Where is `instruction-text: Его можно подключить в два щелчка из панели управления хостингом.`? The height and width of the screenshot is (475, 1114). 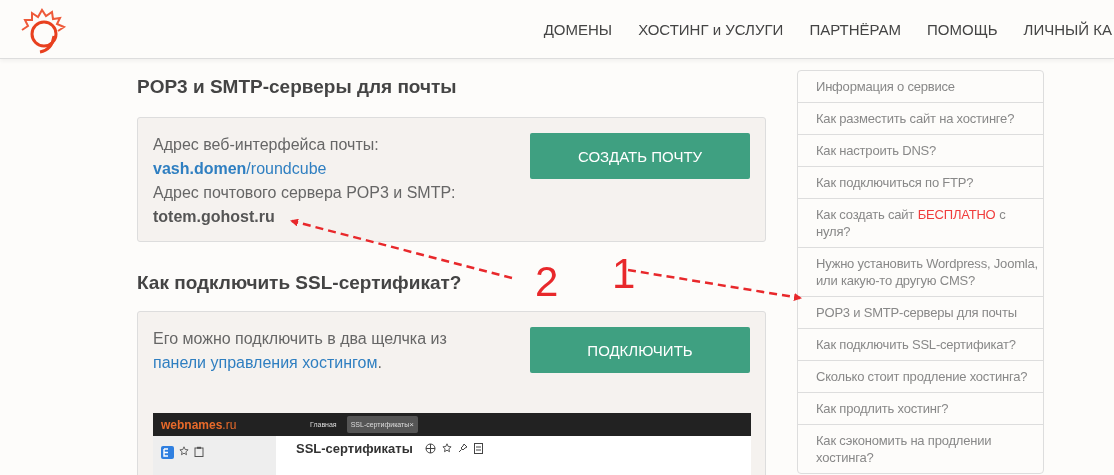
instruction-text: Его можно подключить в два щелчка из панели управления хостингом. is located at coordinates (300, 351).